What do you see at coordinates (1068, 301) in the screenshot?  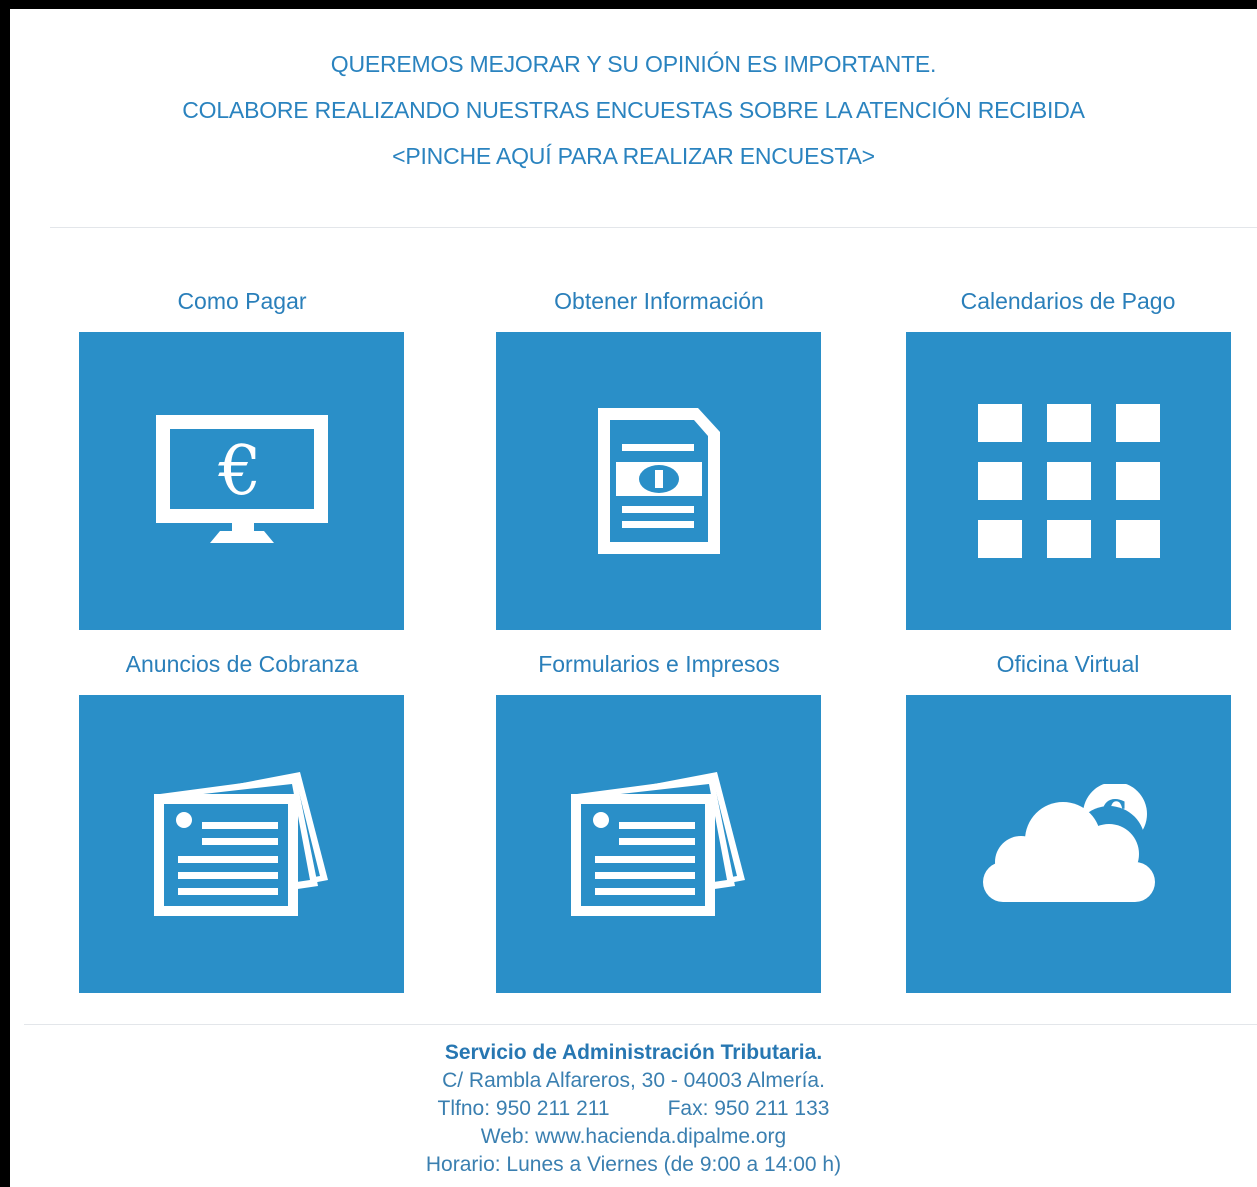 I see `tile-label-calendarios: Calendarios de Pago` at bounding box center [1068, 301].